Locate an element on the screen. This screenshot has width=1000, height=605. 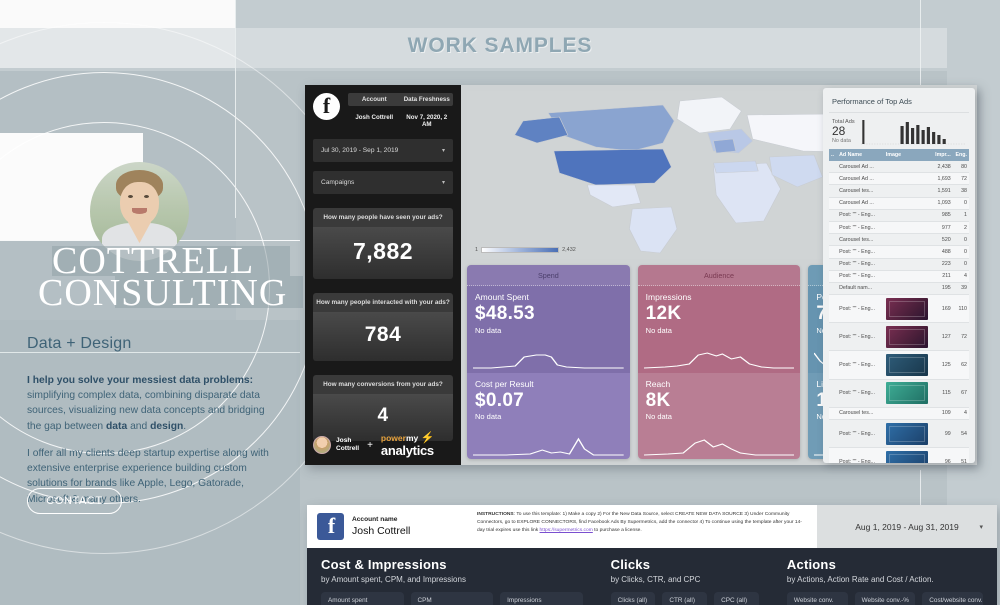
bio-bold-data: data is located at coordinates (117, 426).